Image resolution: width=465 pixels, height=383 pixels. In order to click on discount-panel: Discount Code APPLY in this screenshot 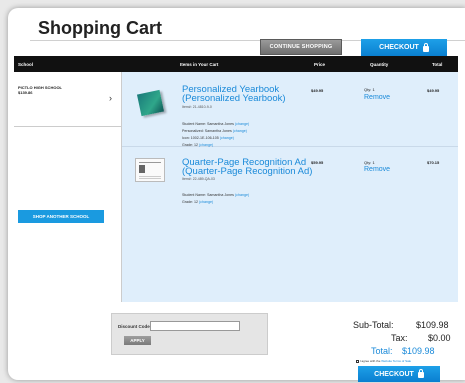, I will do `click(189, 334)`.